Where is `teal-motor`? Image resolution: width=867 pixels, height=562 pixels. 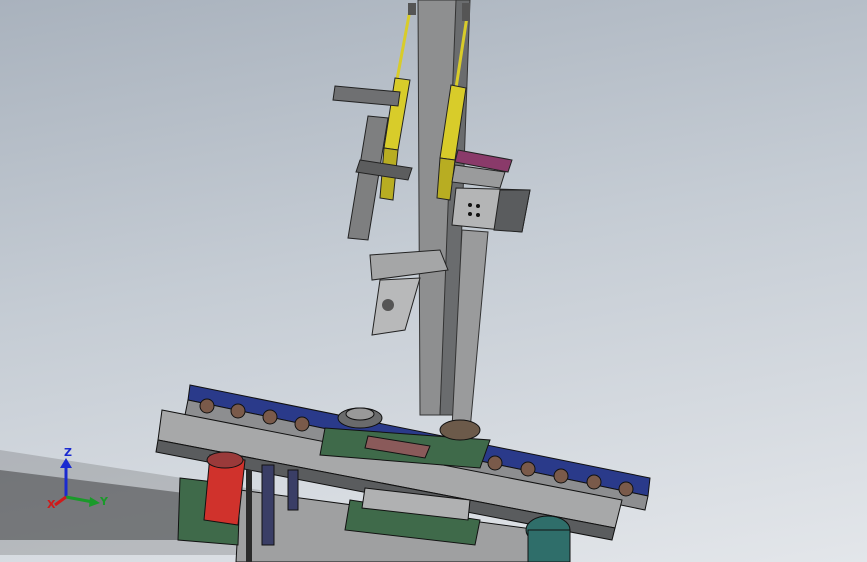
teal-motor is located at coordinates (548, 538).